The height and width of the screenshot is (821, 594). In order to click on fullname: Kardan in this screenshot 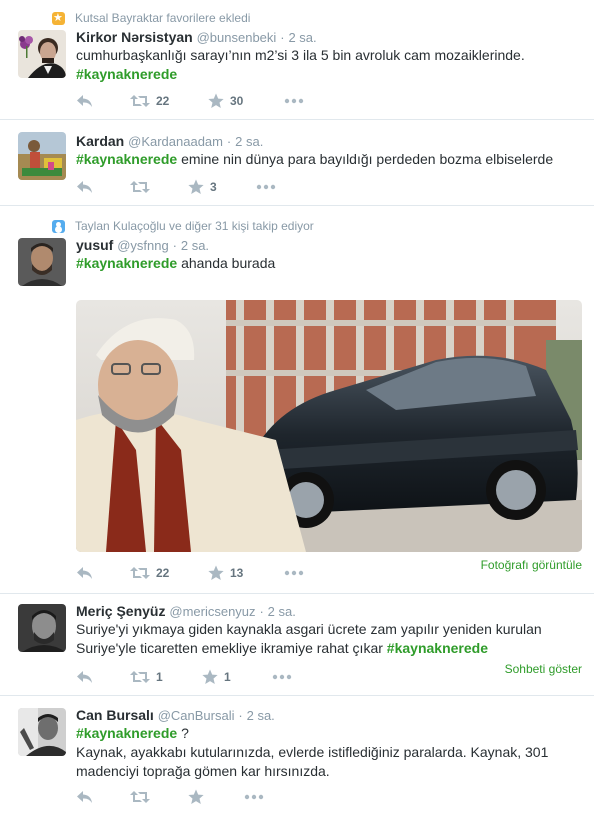, I will do `click(100, 141)`.